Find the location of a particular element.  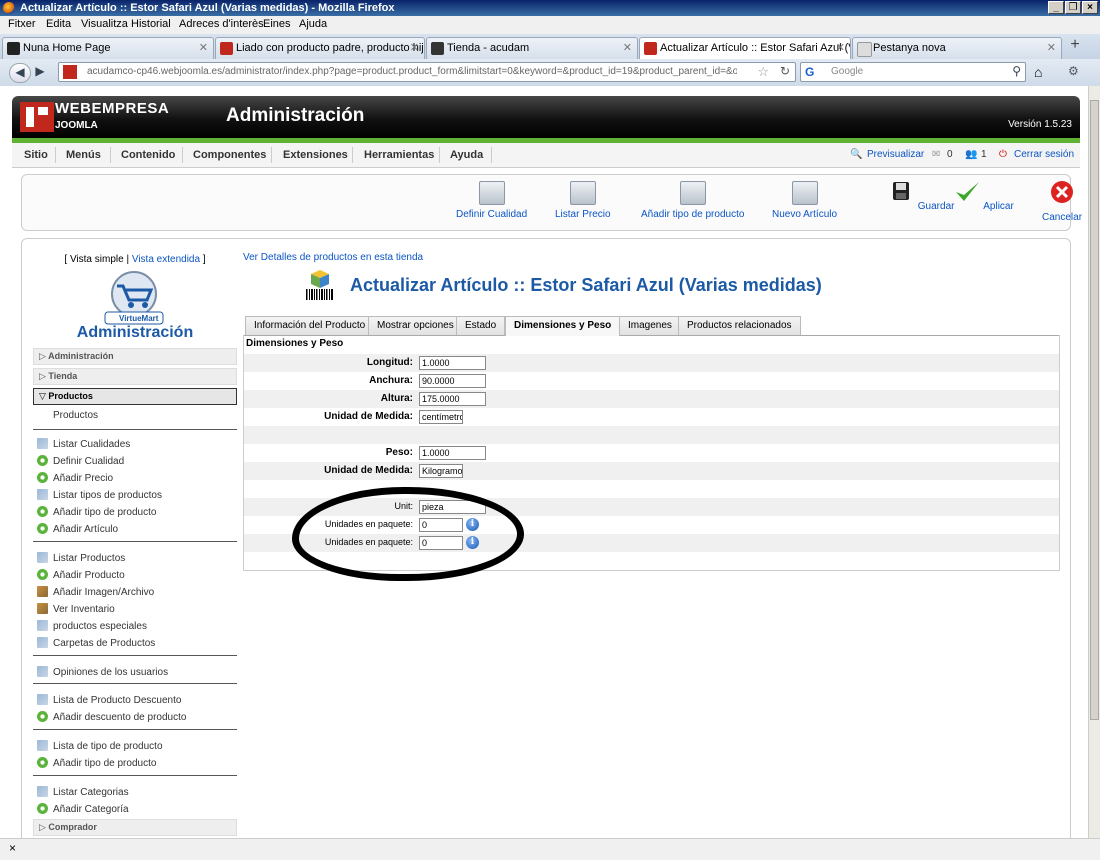

preview-link: Previsualizar is located at coordinates (895, 154).